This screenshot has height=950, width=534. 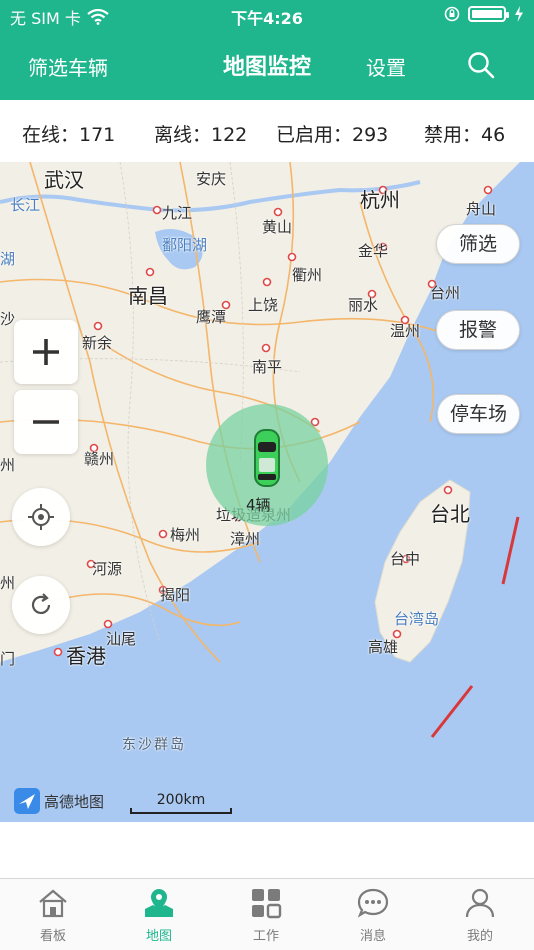 I want to click on stat-online: 在线：171, so click(x=69, y=135).